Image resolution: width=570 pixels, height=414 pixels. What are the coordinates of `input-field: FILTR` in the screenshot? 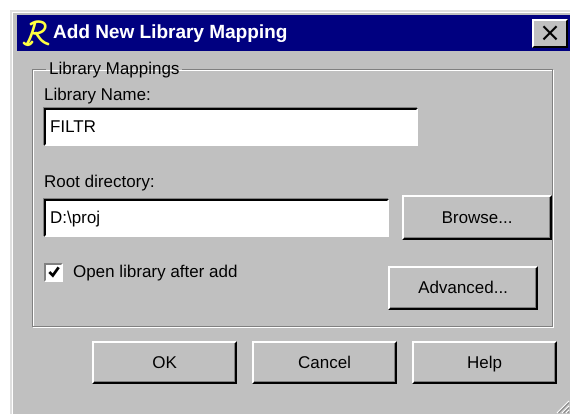 It's located at (231, 127).